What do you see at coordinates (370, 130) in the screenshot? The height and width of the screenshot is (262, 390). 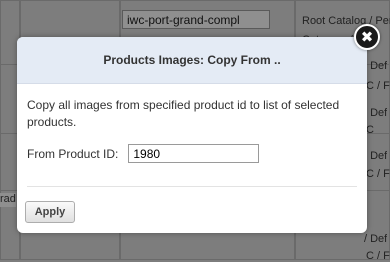 I see `category-text: C` at bounding box center [370, 130].